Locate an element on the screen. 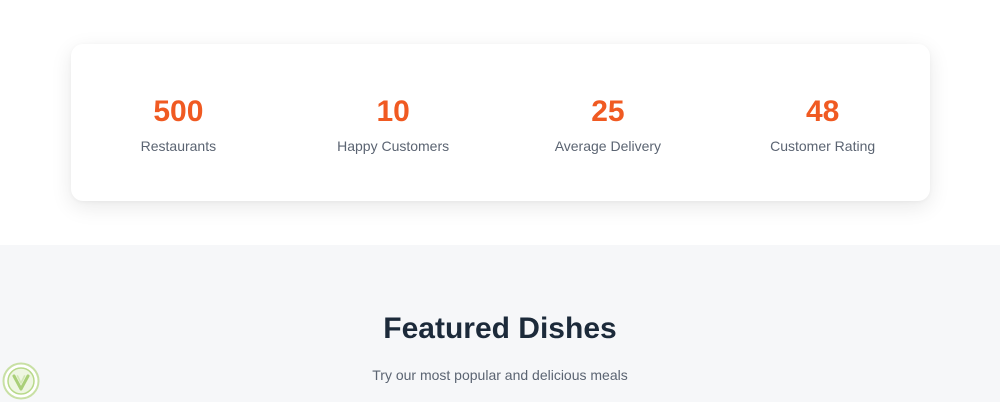 The image size is (1000, 402). stat-customer-rating: 48 Customer Rating is located at coordinates (822, 122).